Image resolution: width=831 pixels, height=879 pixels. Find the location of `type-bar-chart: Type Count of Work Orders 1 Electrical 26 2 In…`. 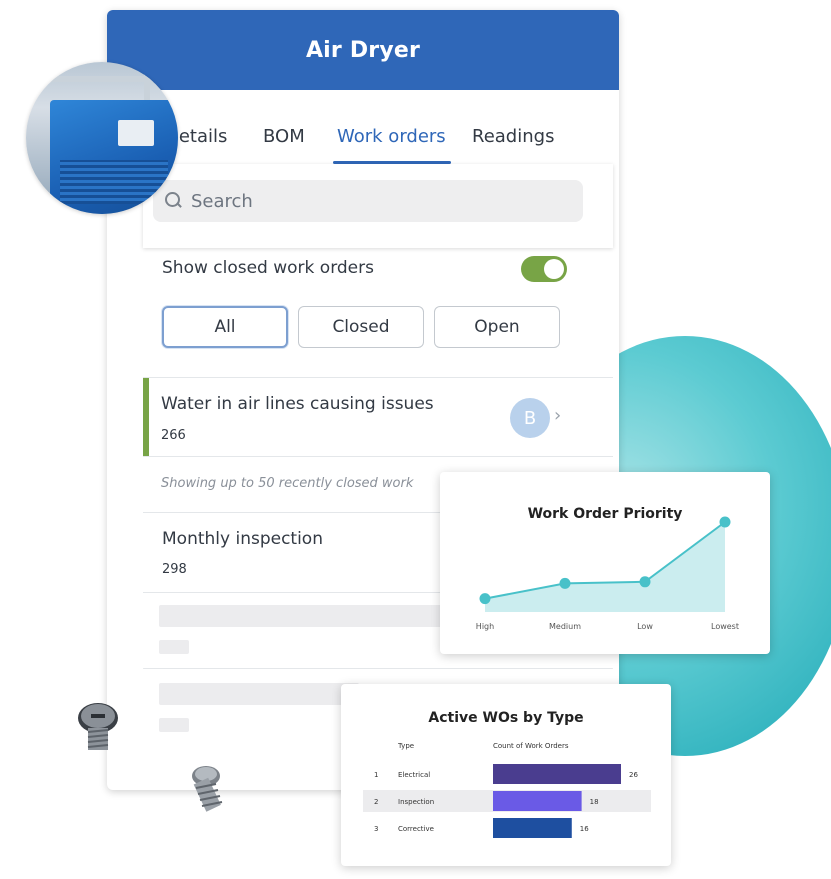

type-bar-chart: Type Count of Work Orders 1 Electrical 26 2 In… is located at coordinates (507, 790).